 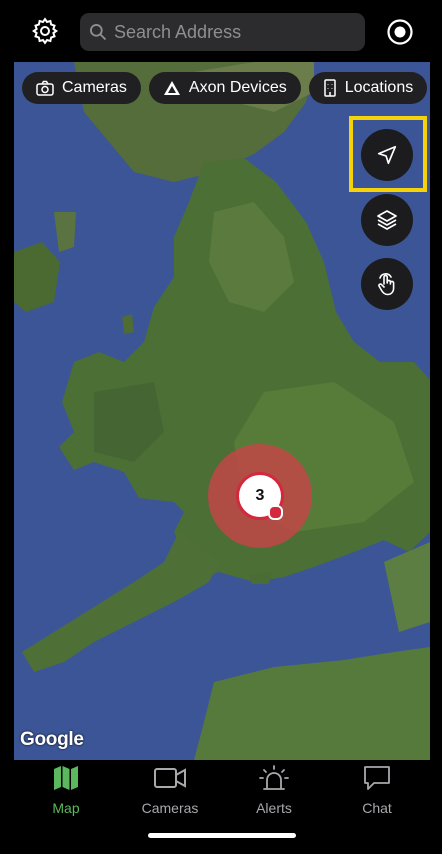 I want to click on tab-alerts: Alerts, so click(x=274, y=790).